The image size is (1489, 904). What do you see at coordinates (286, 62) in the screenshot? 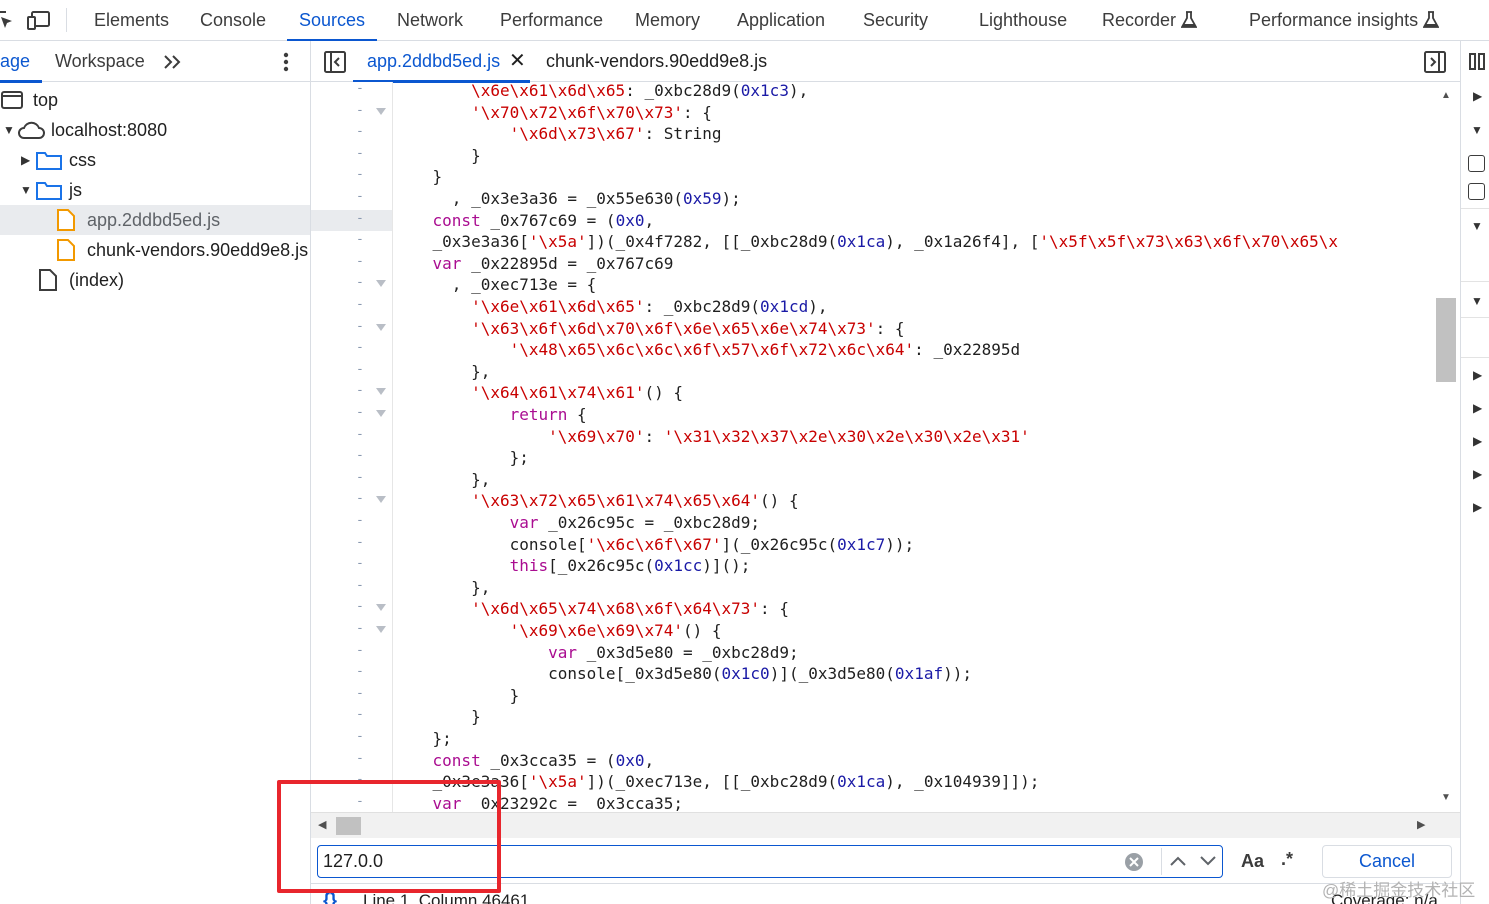
I see `more-options-icon` at bounding box center [286, 62].